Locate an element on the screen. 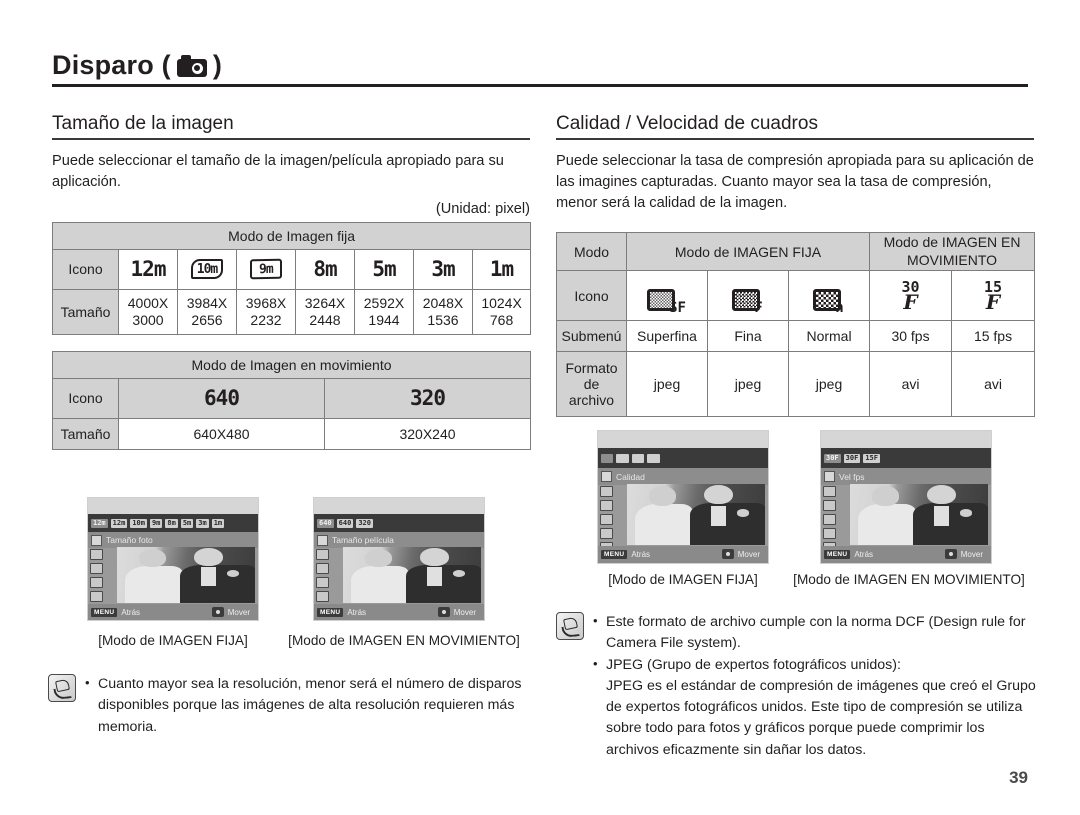 The image size is (1080, 815). lcd-screenshot-quality: Calidad MENU Atrás Mover is located at coordinates (683, 497).